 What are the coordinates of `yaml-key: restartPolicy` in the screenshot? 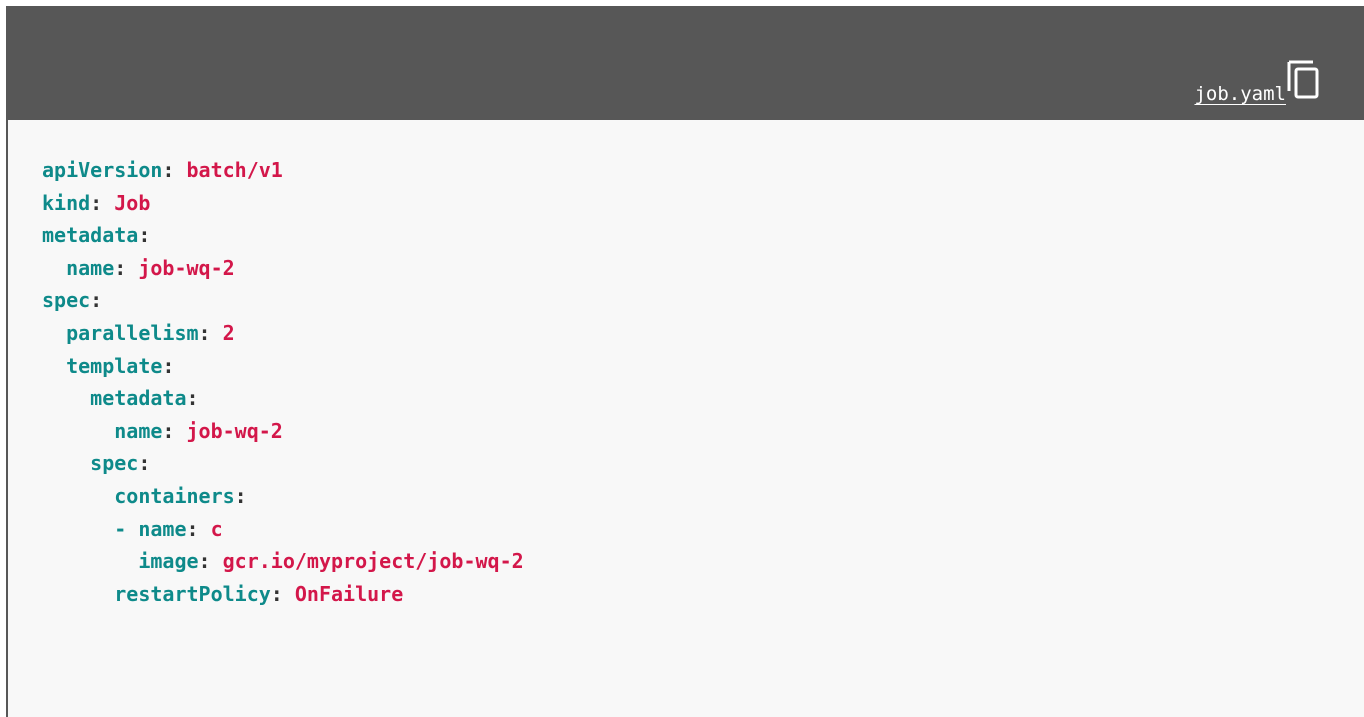 It's located at (192, 593).